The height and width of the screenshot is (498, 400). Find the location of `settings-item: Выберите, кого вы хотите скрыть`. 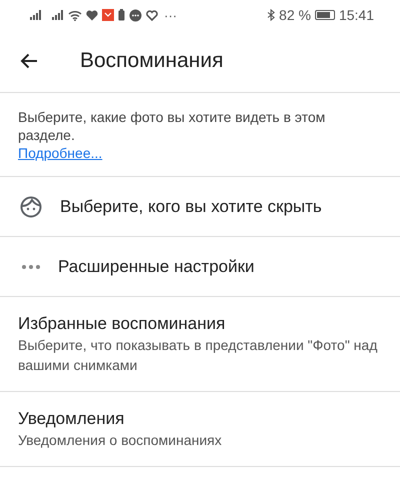

settings-item: Выберите, кого вы хотите скрыть is located at coordinates (200, 207).